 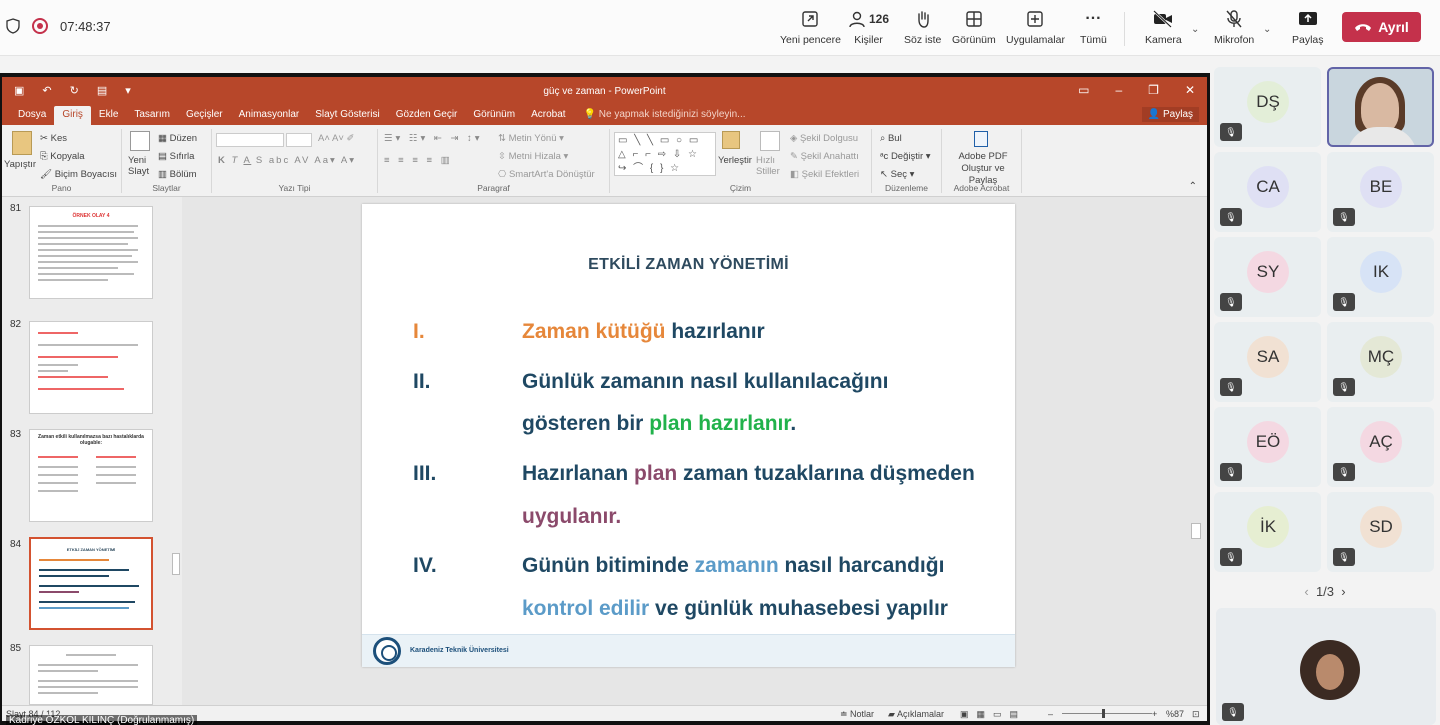 I want to click on participant-tile: DŞ 🎙, so click(x=1267, y=107).